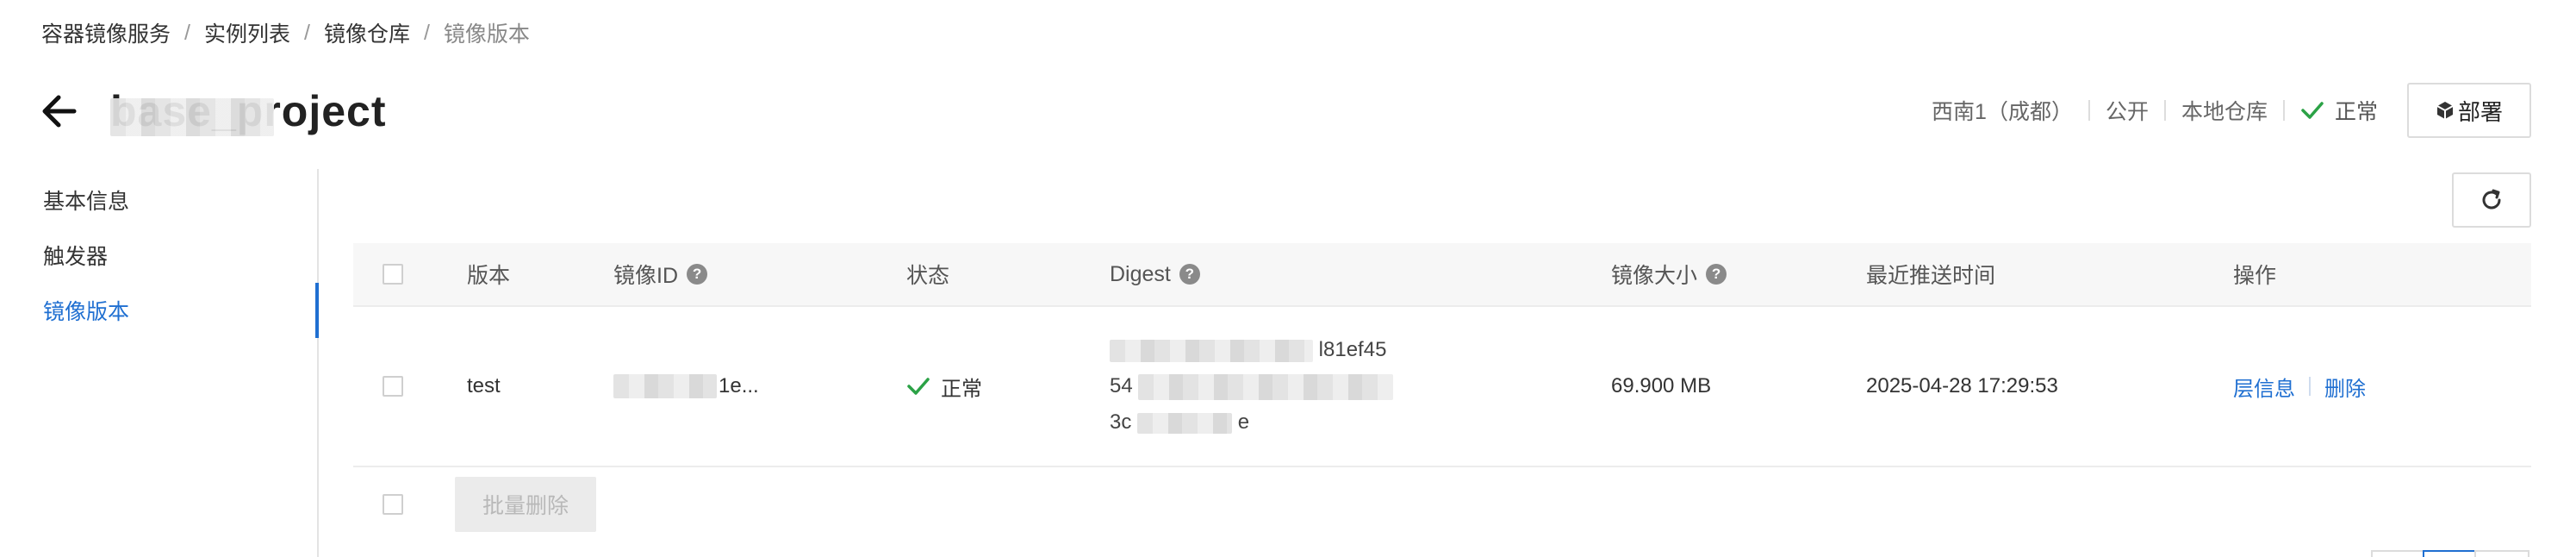 The width and height of the screenshot is (2576, 557). I want to click on pagination-next-button, so click(2501, 553).